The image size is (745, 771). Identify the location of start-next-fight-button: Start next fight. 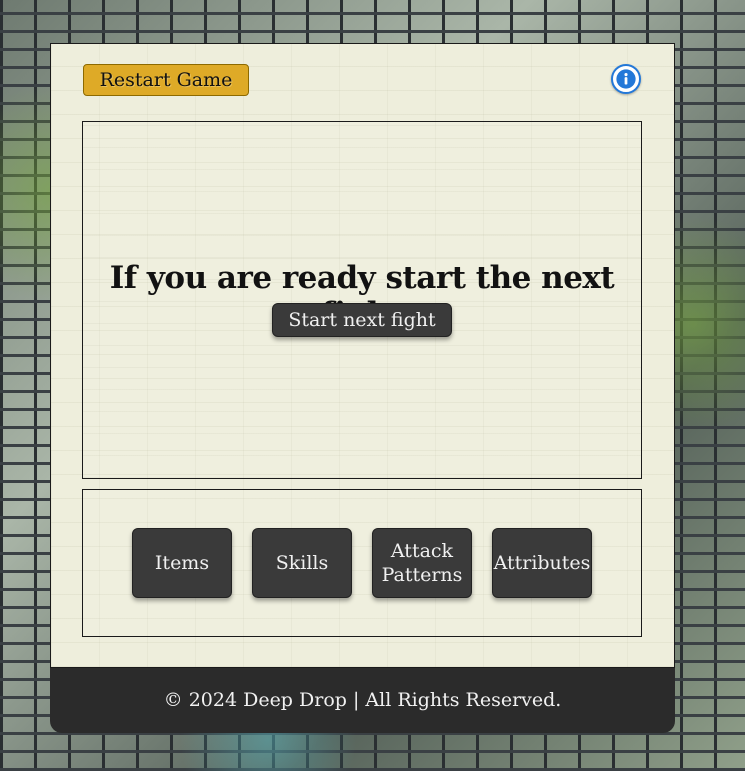
(362, 320).